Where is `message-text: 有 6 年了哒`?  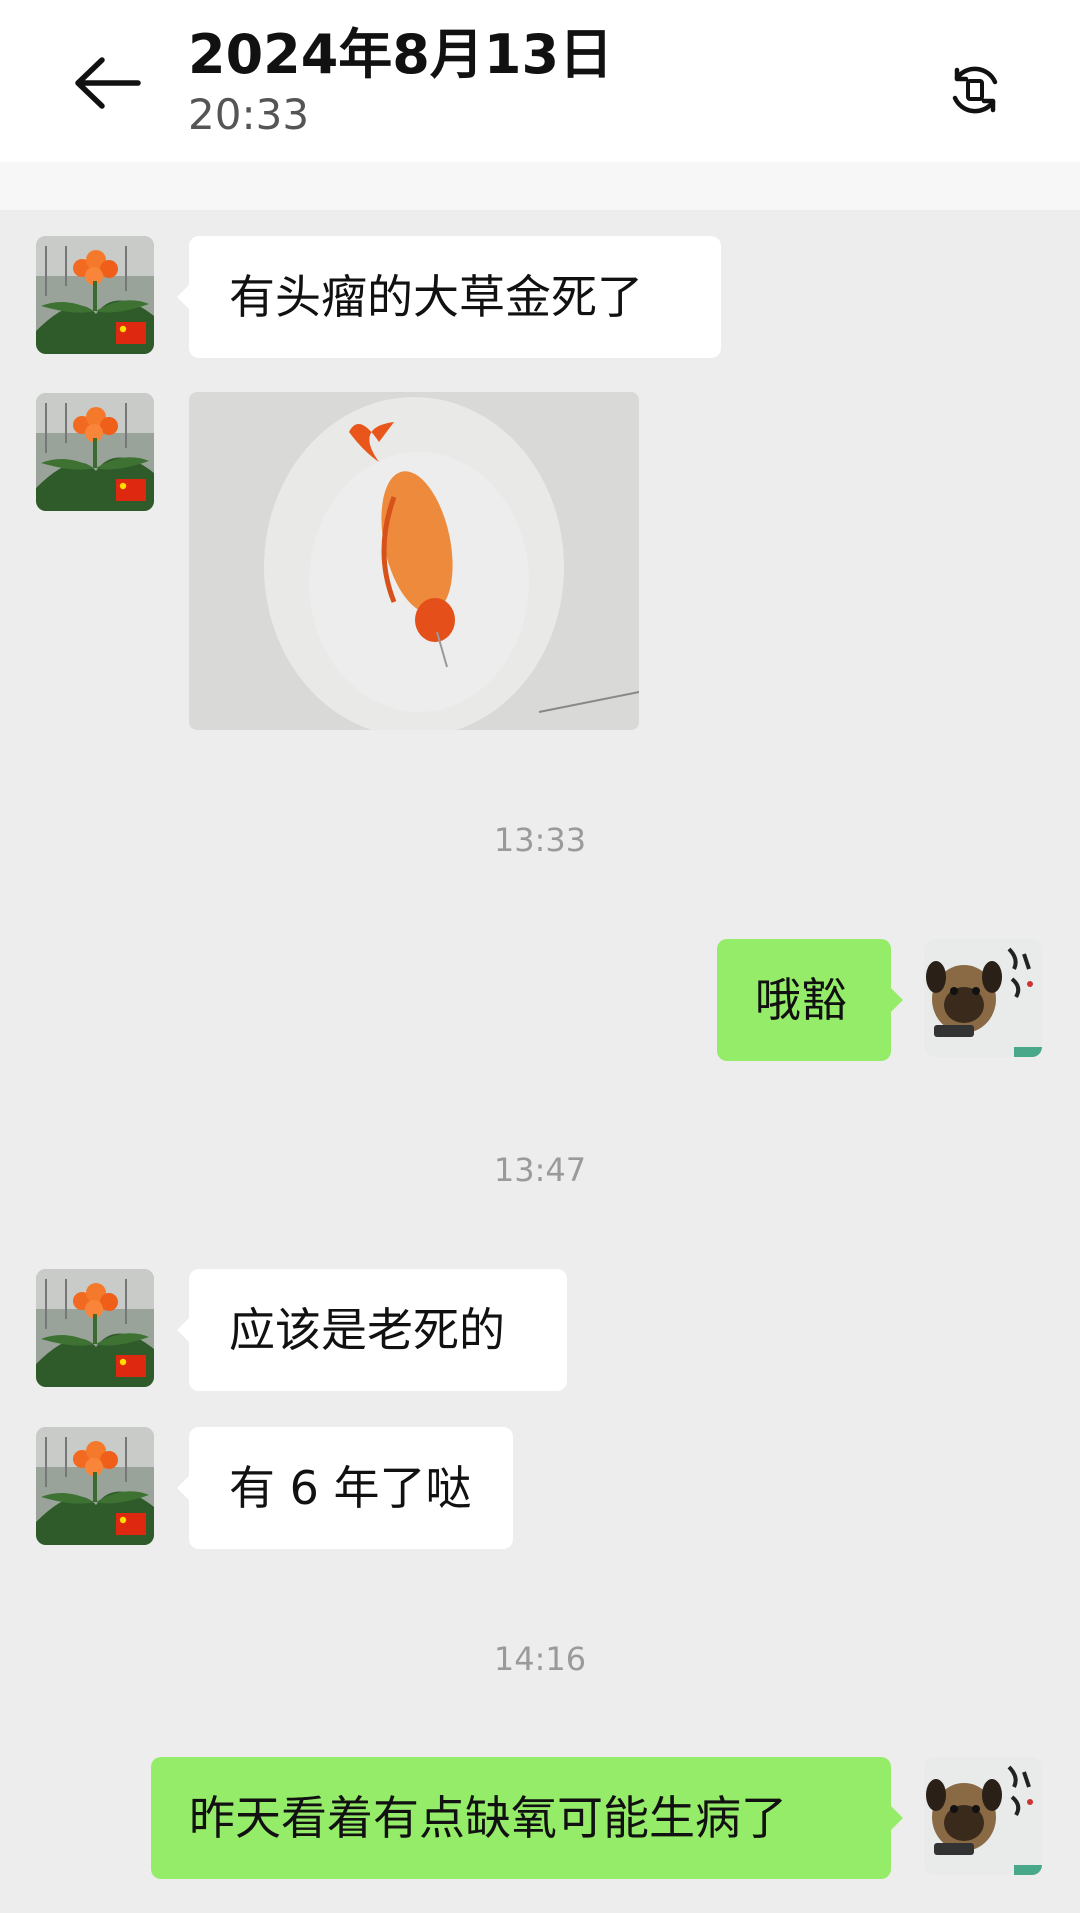 message-text: 有 6 年了哒 is located at coordinates (350, 1488).